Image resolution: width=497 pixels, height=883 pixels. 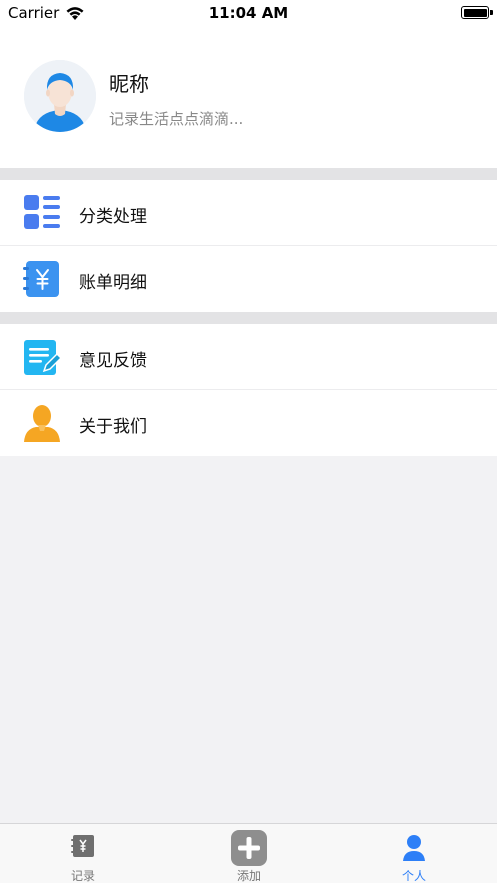 I want to click on person-silhouette-icon, so click(x=42, y=423).